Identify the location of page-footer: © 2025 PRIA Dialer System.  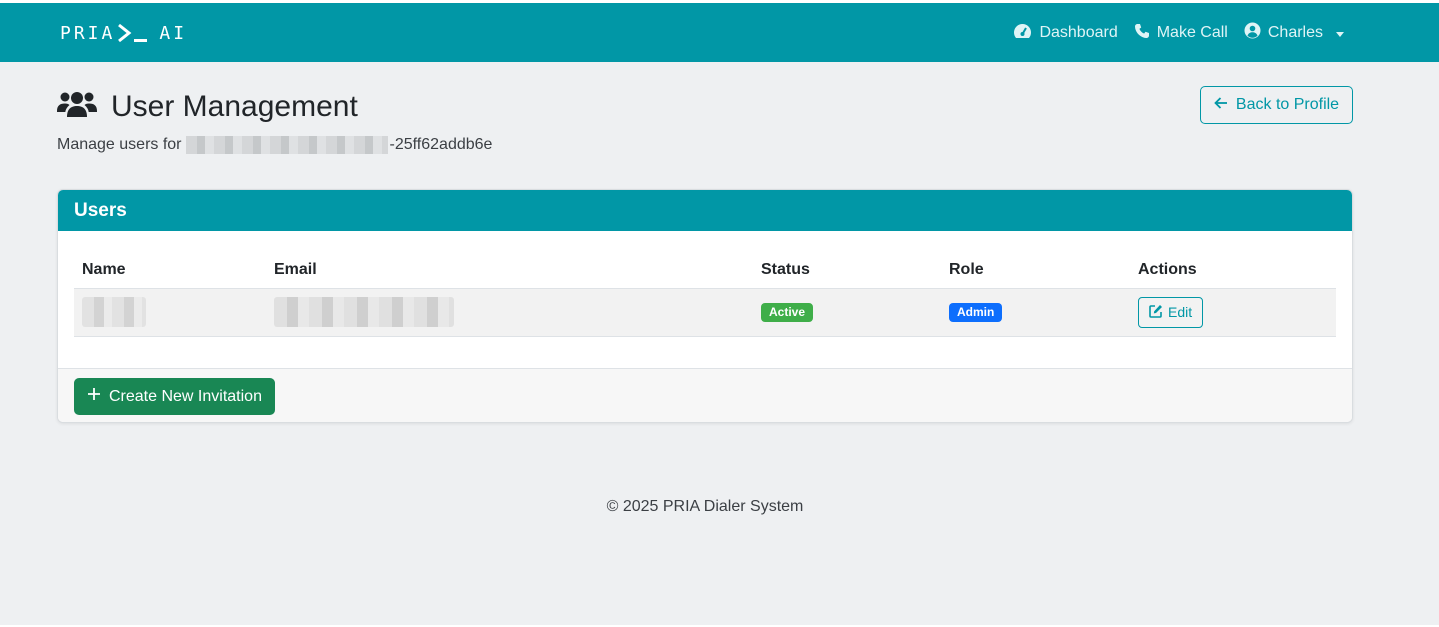
(705, 507).